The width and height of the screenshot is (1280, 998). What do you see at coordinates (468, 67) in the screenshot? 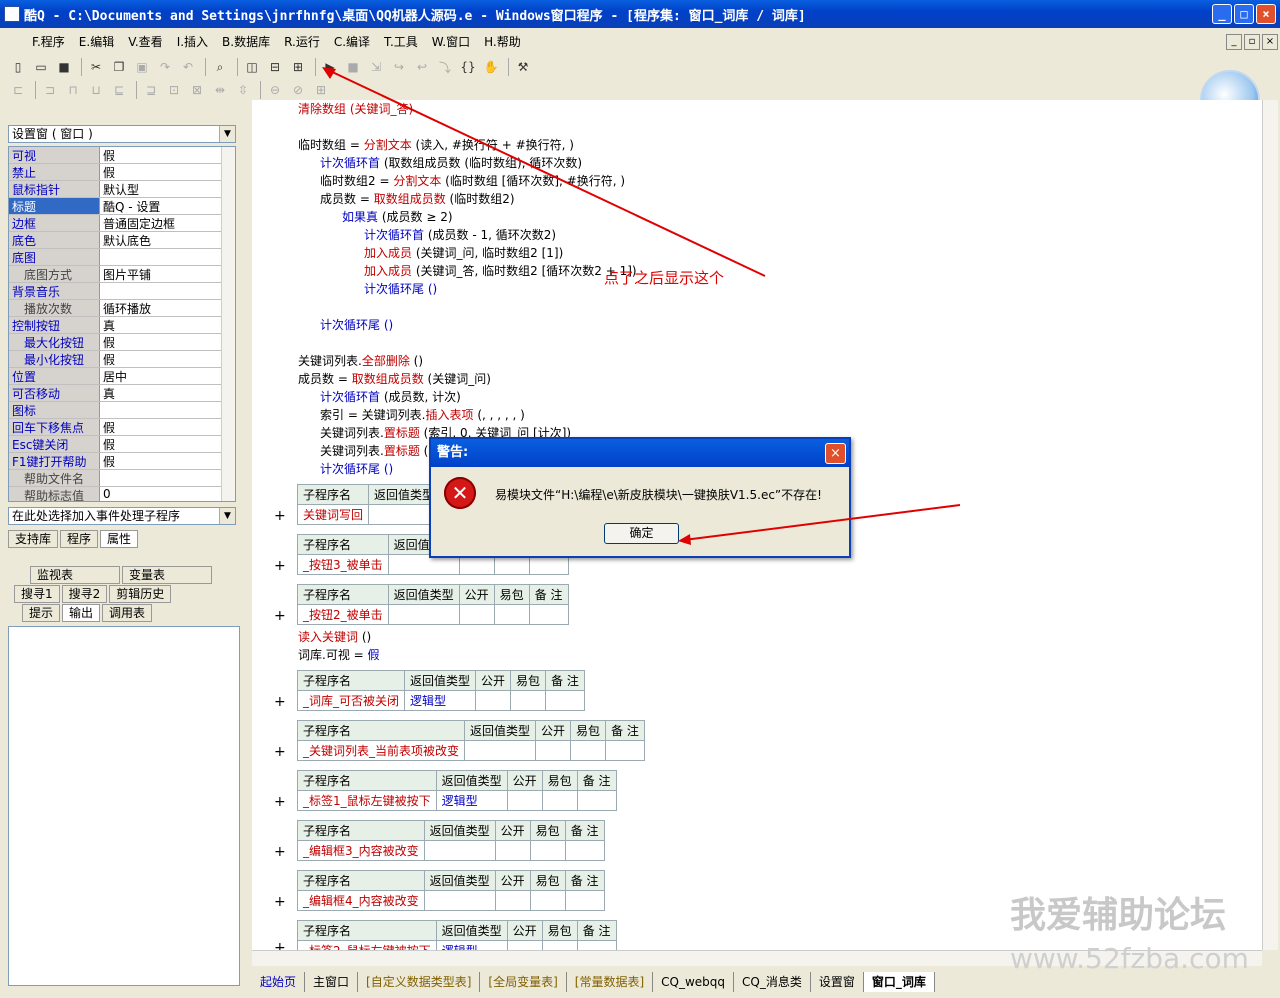
I see `braces-icon: {}` at bounding box center [468, 67].